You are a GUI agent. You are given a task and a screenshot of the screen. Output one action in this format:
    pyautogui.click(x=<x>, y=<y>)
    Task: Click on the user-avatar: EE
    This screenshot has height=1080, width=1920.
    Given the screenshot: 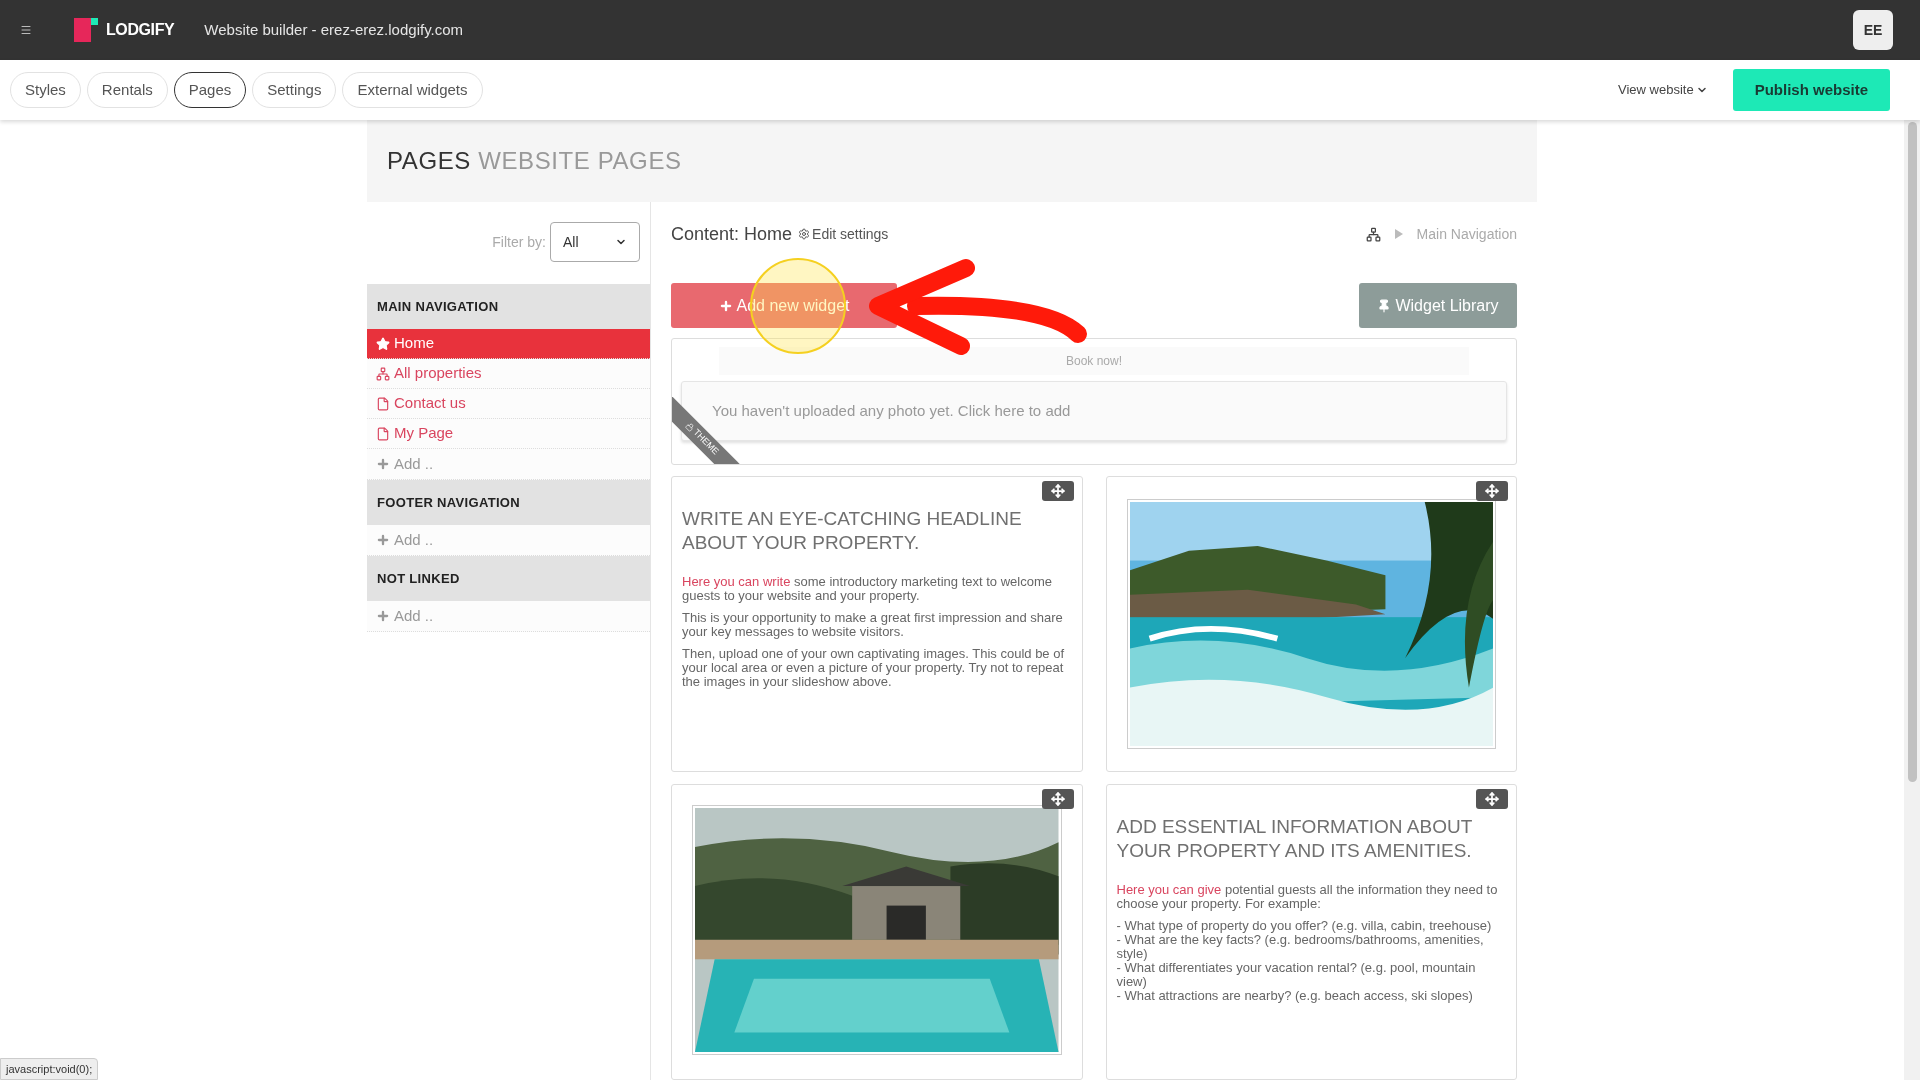 What is the action you would take?
    pyautogui.click(x=1873, y=30)
    